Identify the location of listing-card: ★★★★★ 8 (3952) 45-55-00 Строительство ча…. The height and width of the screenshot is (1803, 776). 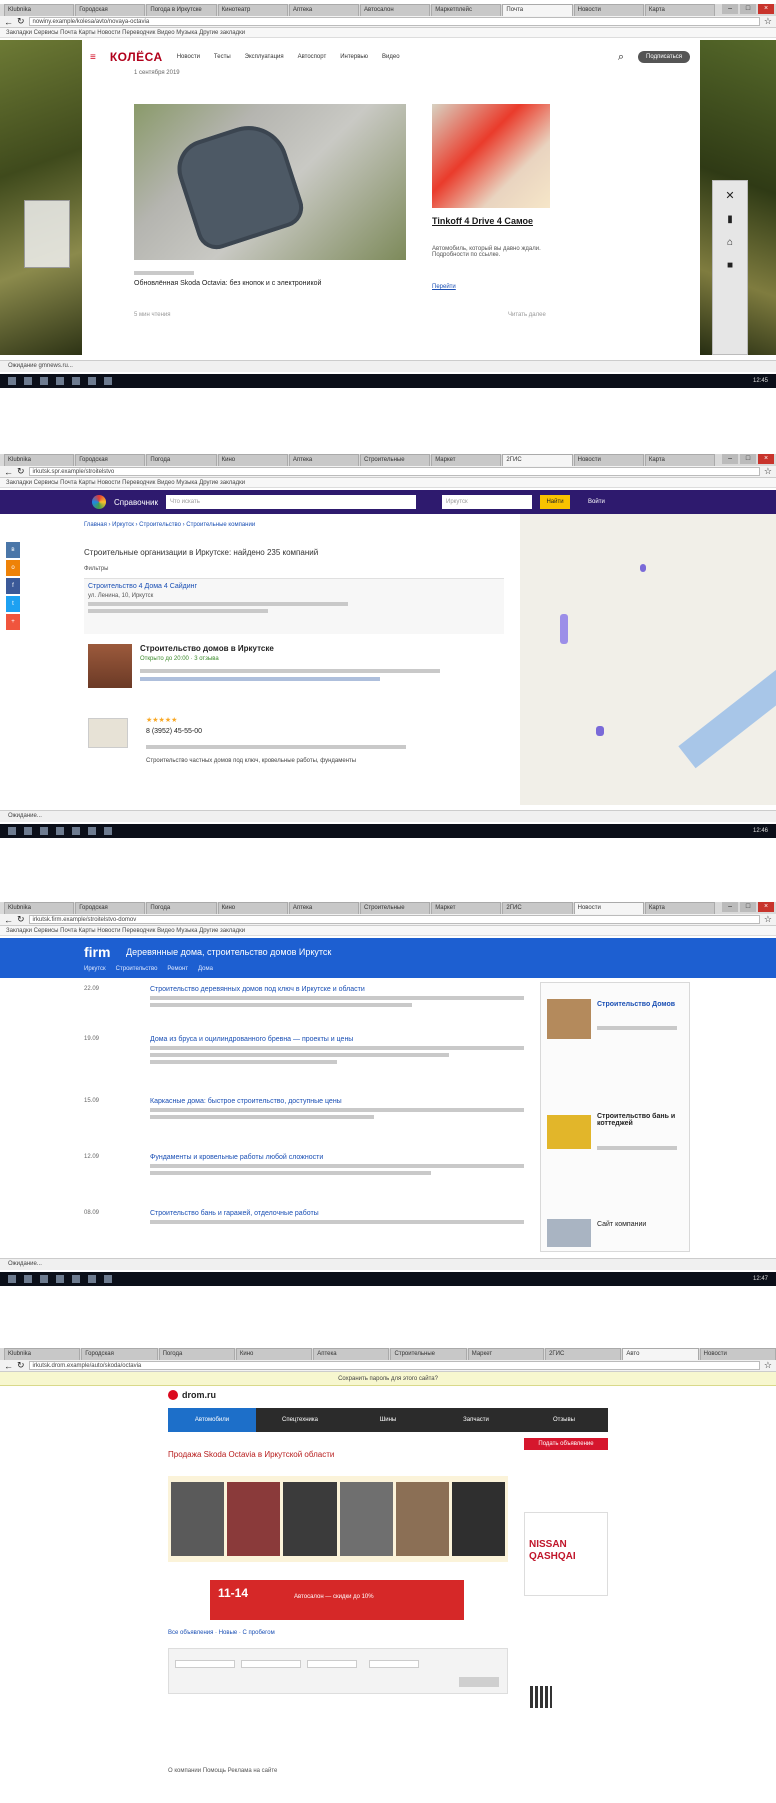
(294, 749).